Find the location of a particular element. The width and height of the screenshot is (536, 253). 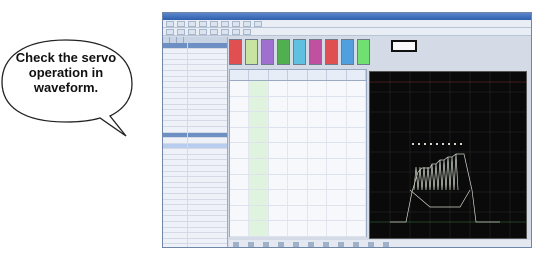

callout-text: Check the servo operation in waveform. is located at coordinates (66, 72).